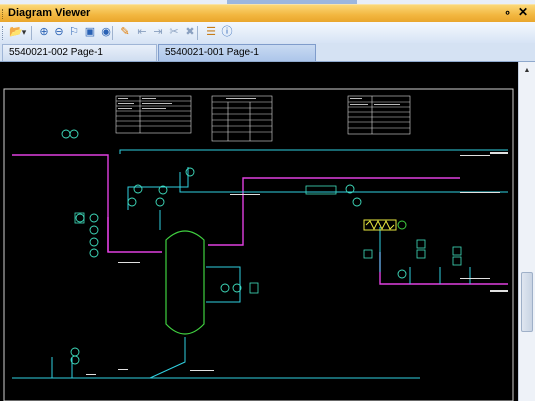 The width and height of the screenshot is (535, 401). Describe the element at coordinates (153, 114) in the screenshot. I see `title-block-left` at that location.